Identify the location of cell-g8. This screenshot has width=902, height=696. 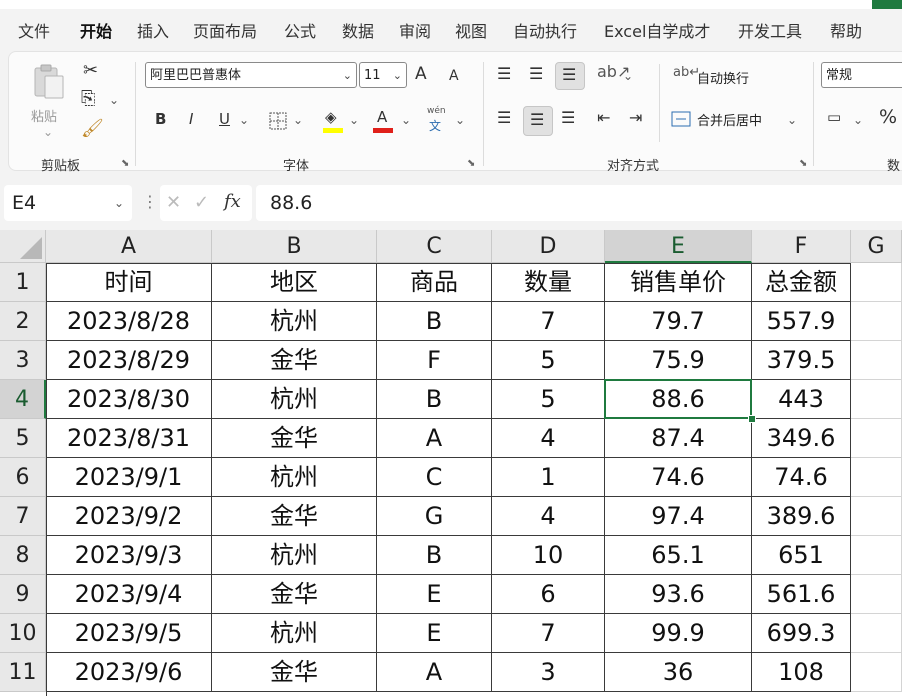
(876, 555).